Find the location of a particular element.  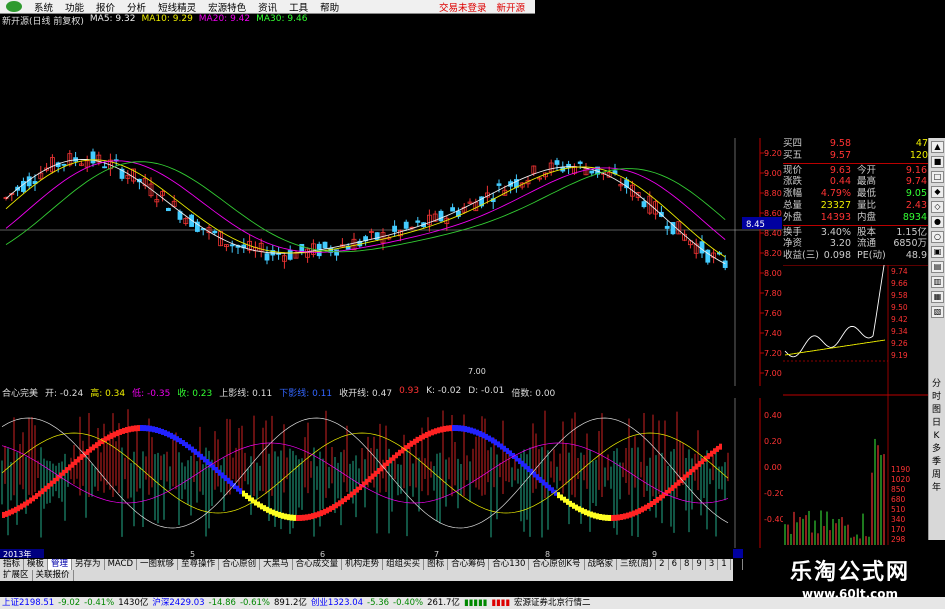

tab-item: 8 is located at coordinates (687, 564).